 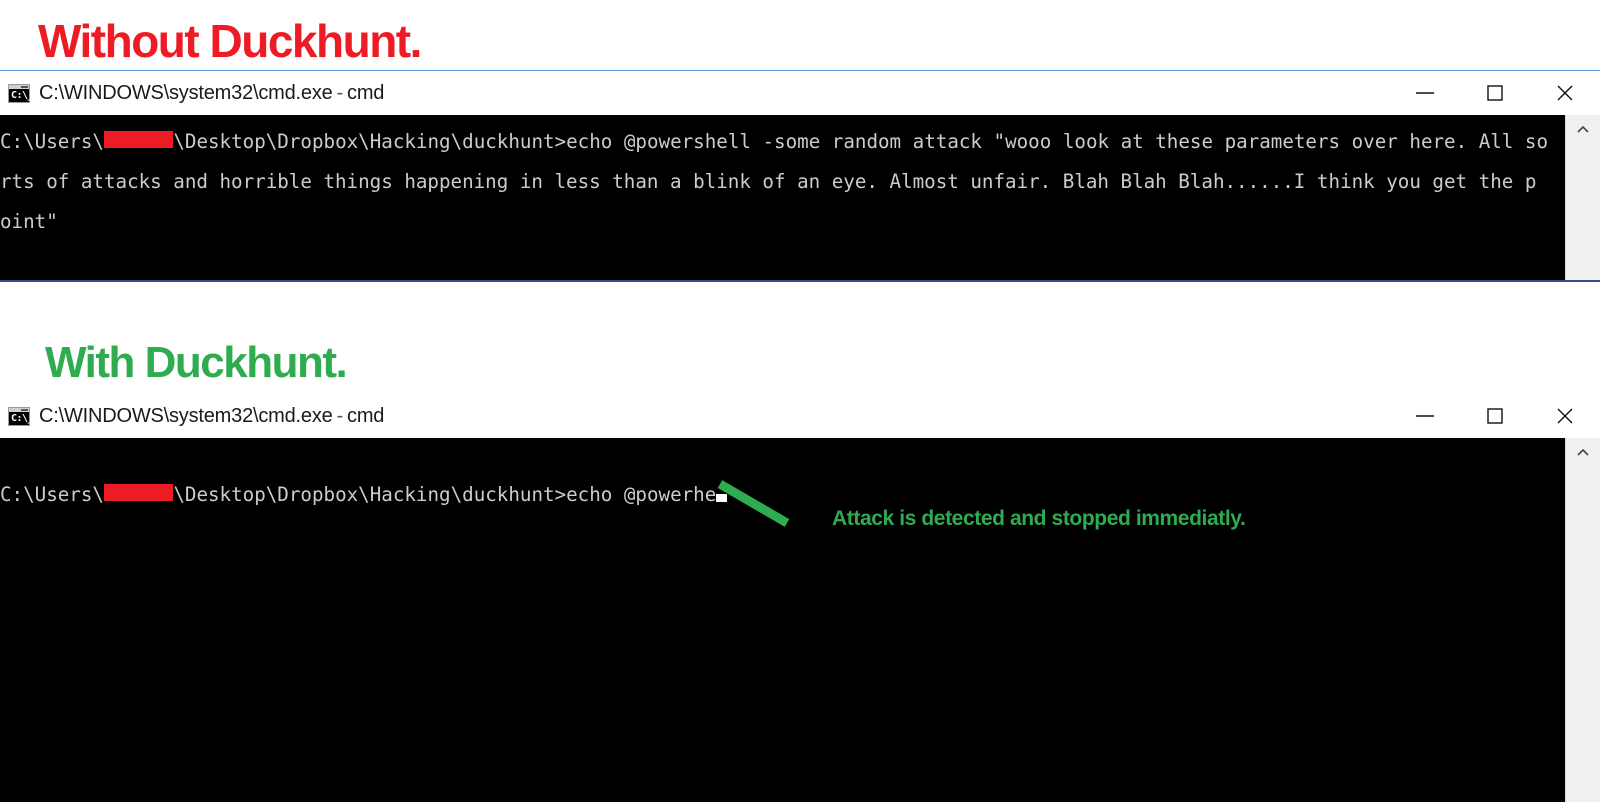 What do you see at coordinates (230, 41) in the screenshot?
I see `section-heading-without-duckhunt: Without Duckhunt.` at bounding box center [230, 41].